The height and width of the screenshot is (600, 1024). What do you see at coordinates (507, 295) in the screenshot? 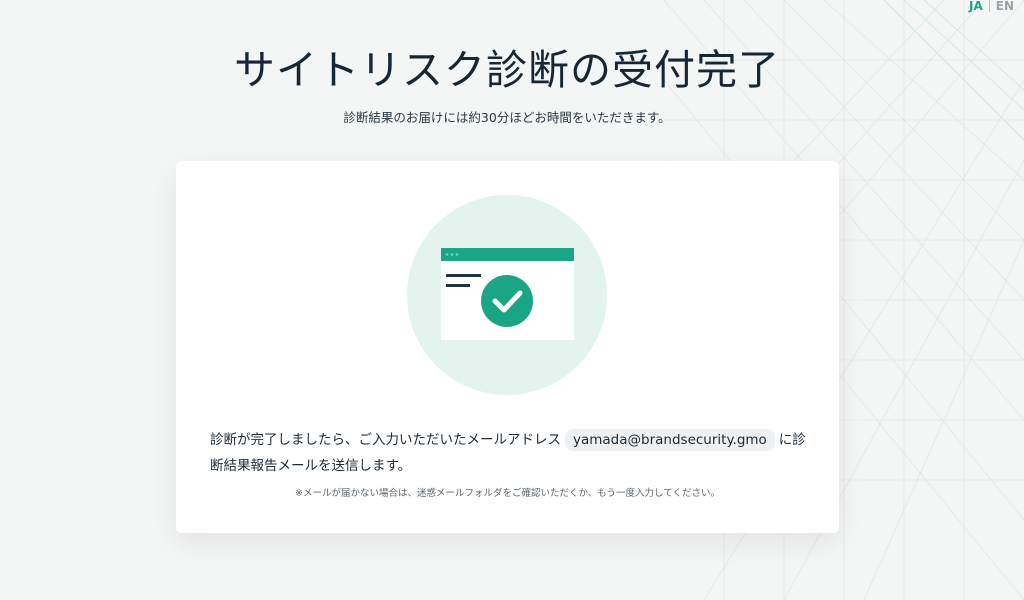
I see `browser-window-checkmark-icon` at bounding box center [507, 295].